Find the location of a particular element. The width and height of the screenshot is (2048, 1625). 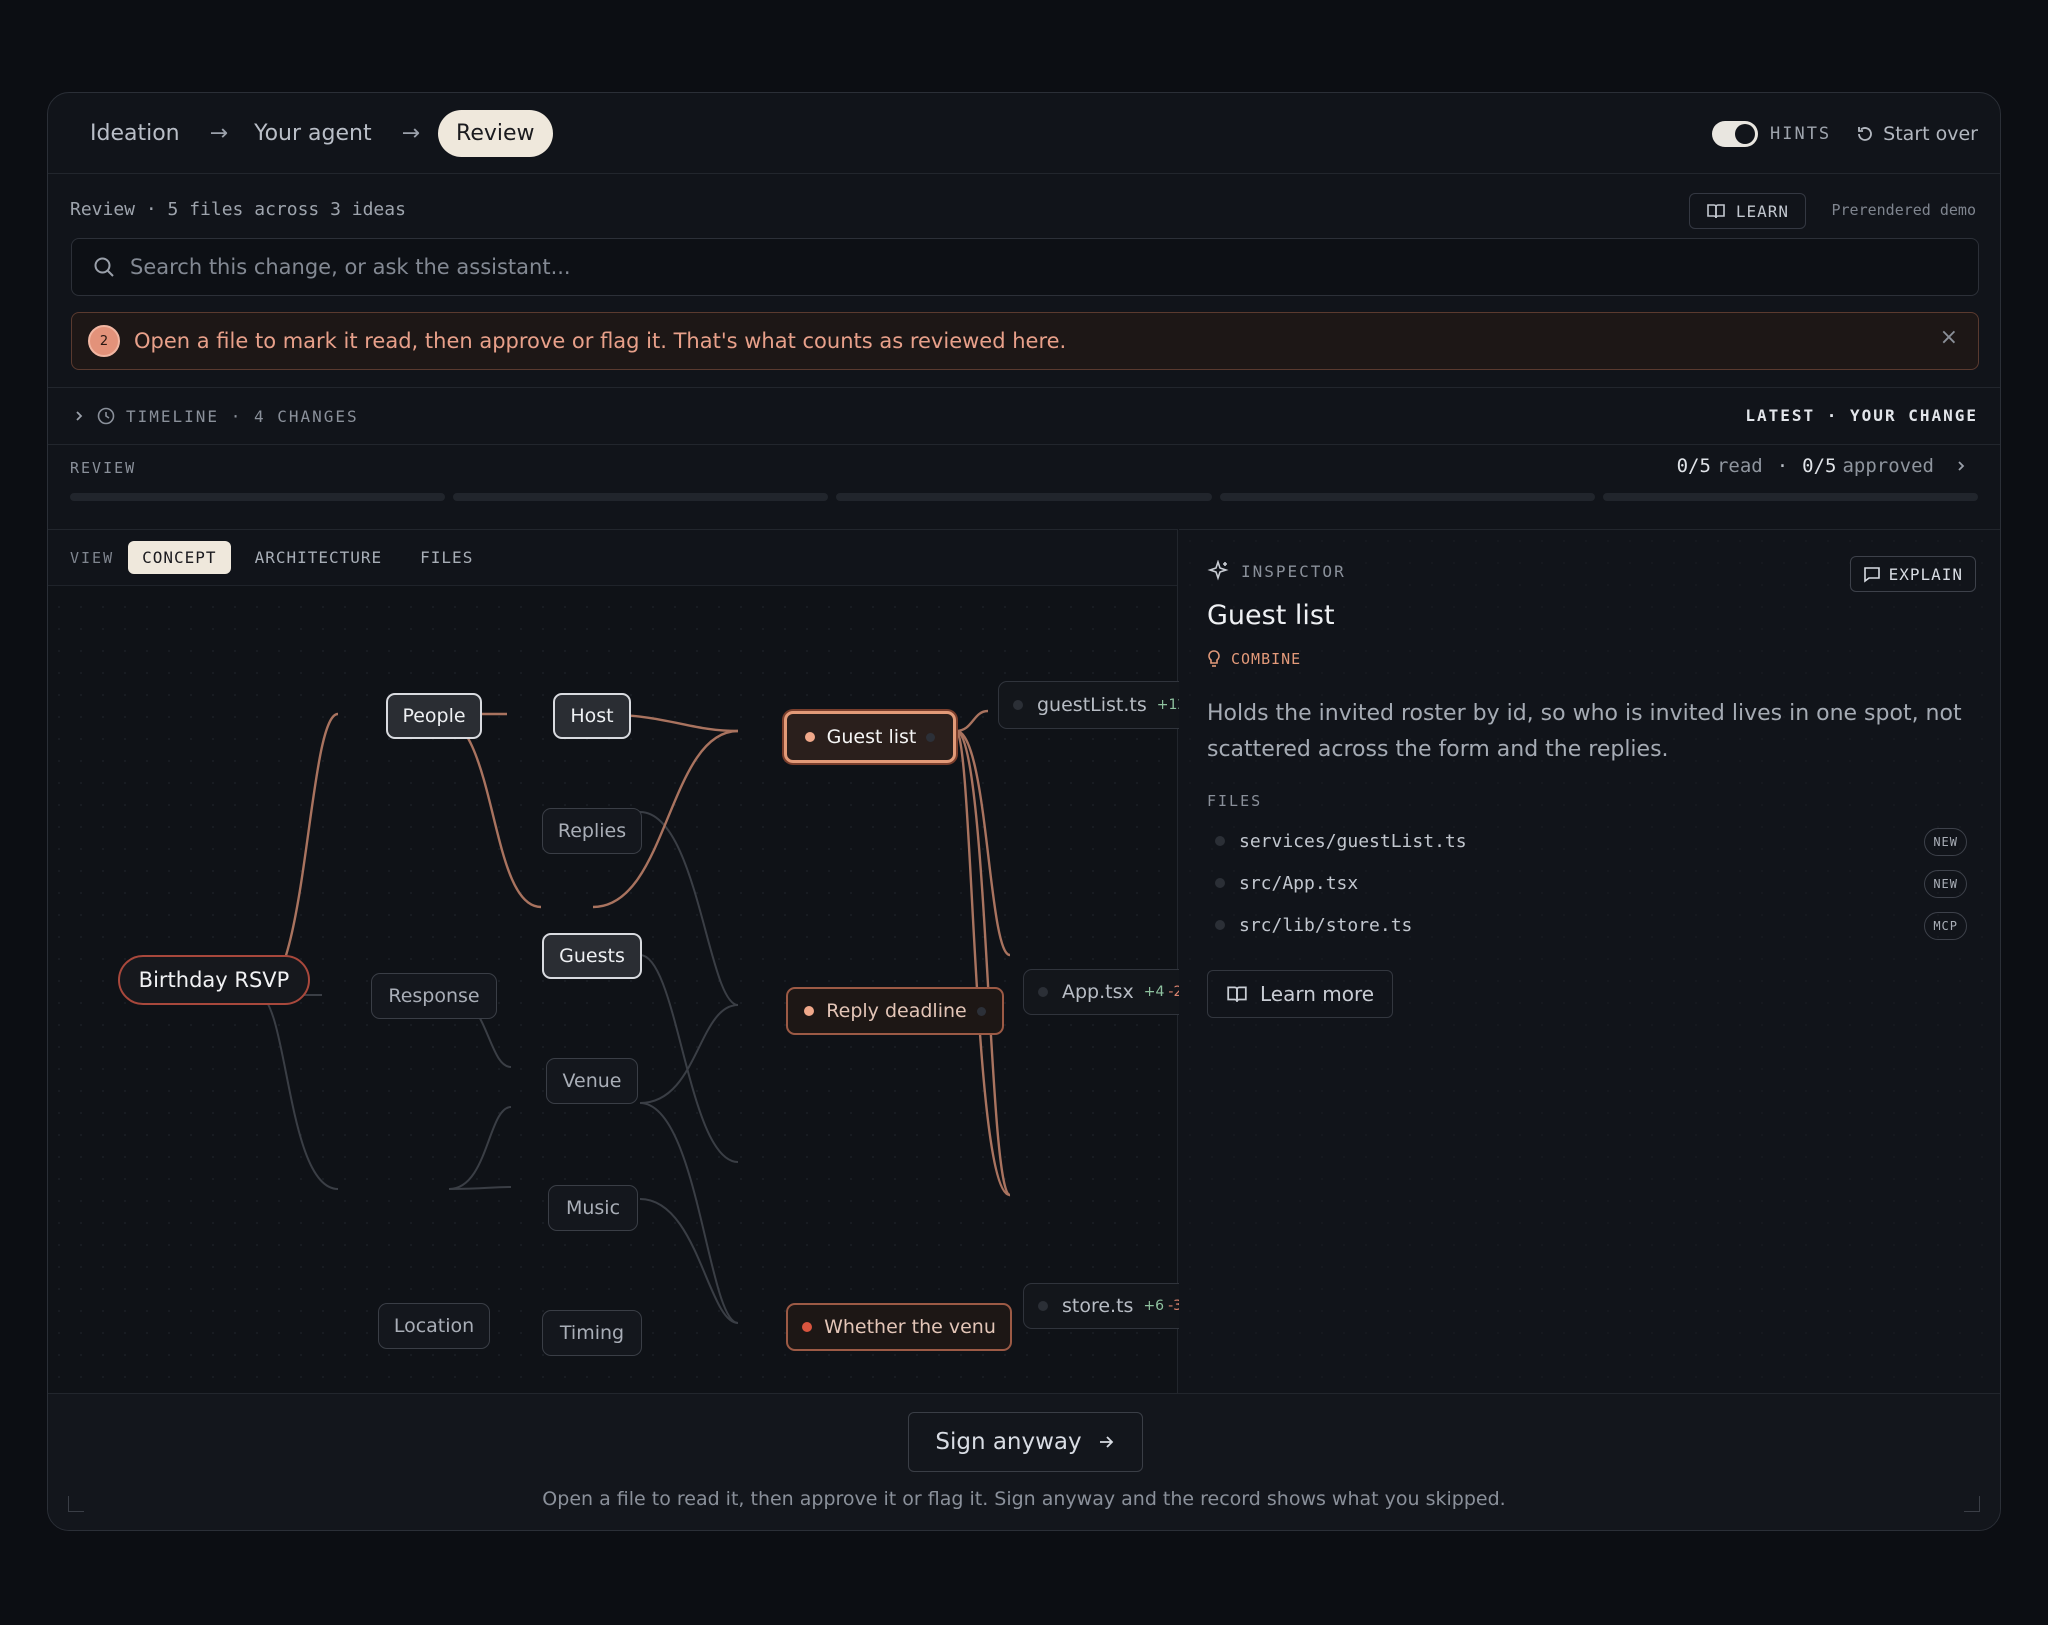

close-icon: × is located at coordinates (1949, 337).